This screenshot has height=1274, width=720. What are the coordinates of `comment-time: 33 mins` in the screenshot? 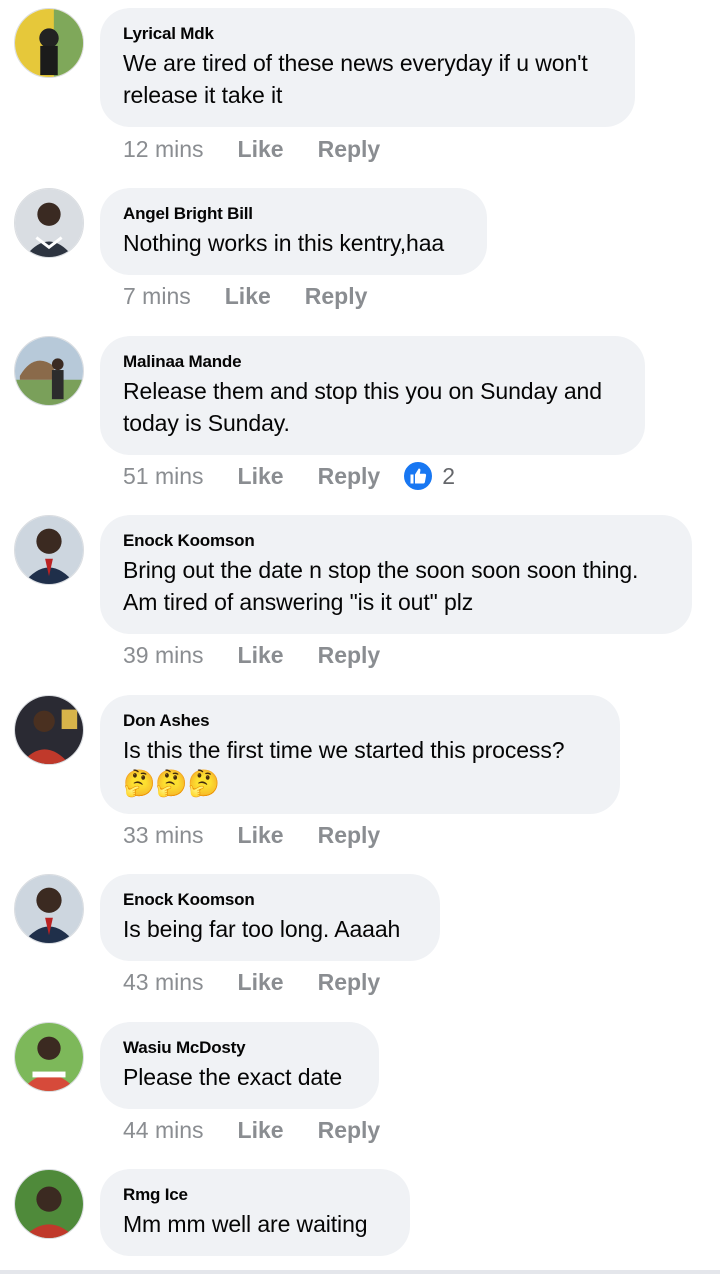 It's located at (163, 835).